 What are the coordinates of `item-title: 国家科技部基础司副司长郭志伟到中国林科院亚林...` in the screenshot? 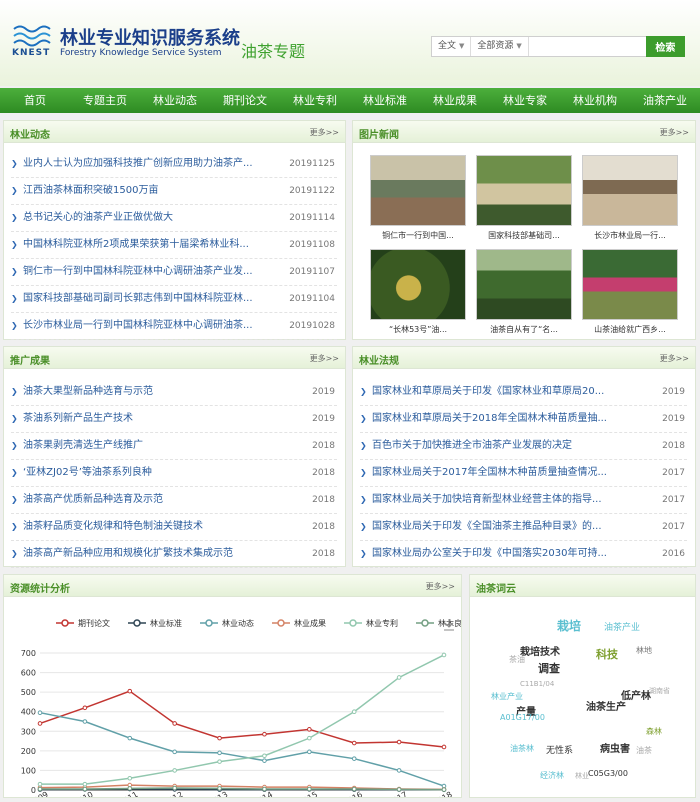 It's located at (138, 298).